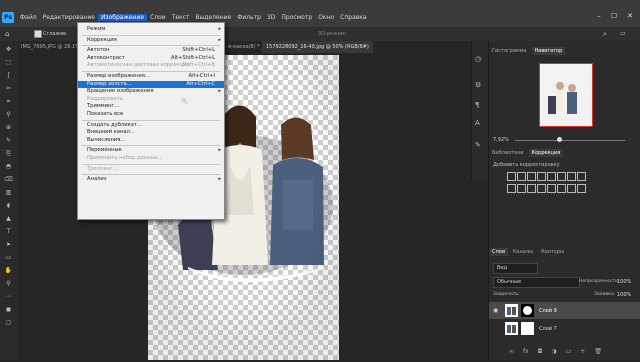 Image resolution: width=640 pixels, height=362 pixels. I want to click on eyedropper-icon: ⚲, so click(8, 115).